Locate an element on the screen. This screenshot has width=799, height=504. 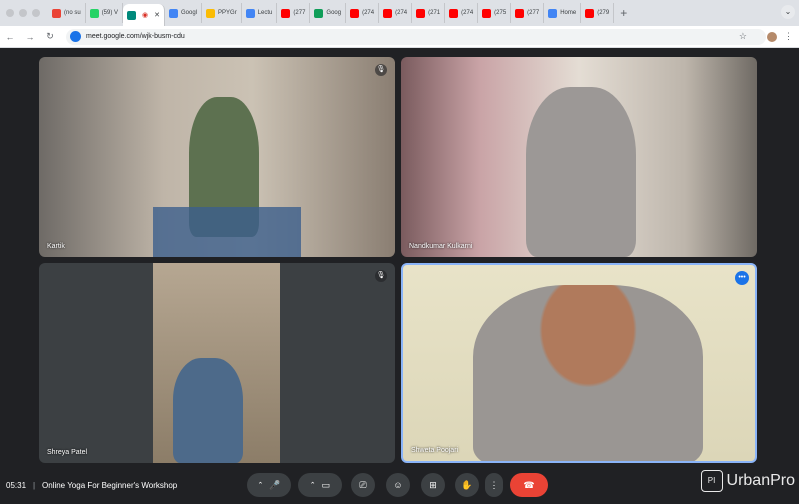
participant-figure is located at coordinates (208, 410).